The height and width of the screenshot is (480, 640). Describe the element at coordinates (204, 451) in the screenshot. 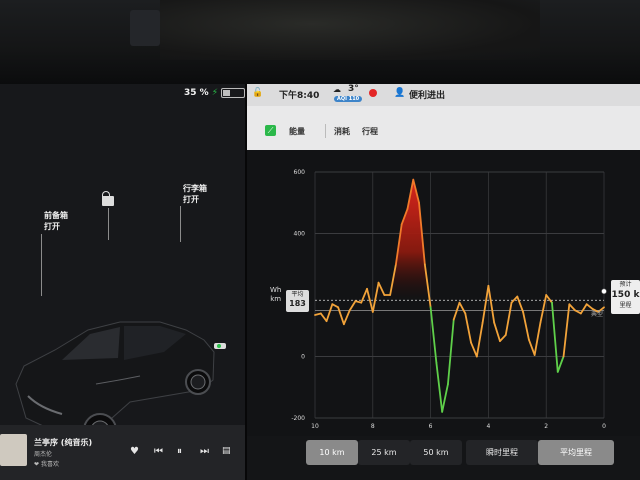

I see `next-track-icon: ⏭` at that location.